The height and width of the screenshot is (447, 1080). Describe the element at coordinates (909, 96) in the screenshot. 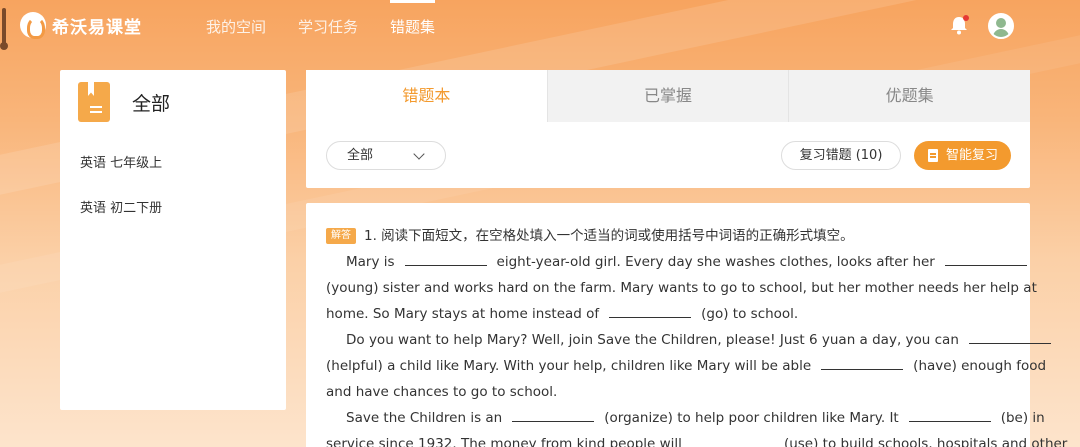

I see `tab-featured-questions: 优题集` at that location.